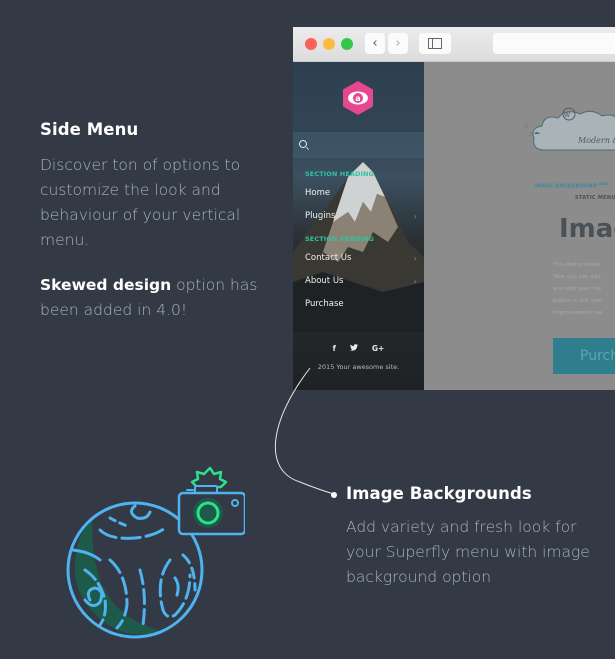 The width and height of the screenshot is (615, 659). What do you see at coordinates (577, 277) in the screenshot?
I see `demo-line: Now you can add` at bounding box center [577, 277].